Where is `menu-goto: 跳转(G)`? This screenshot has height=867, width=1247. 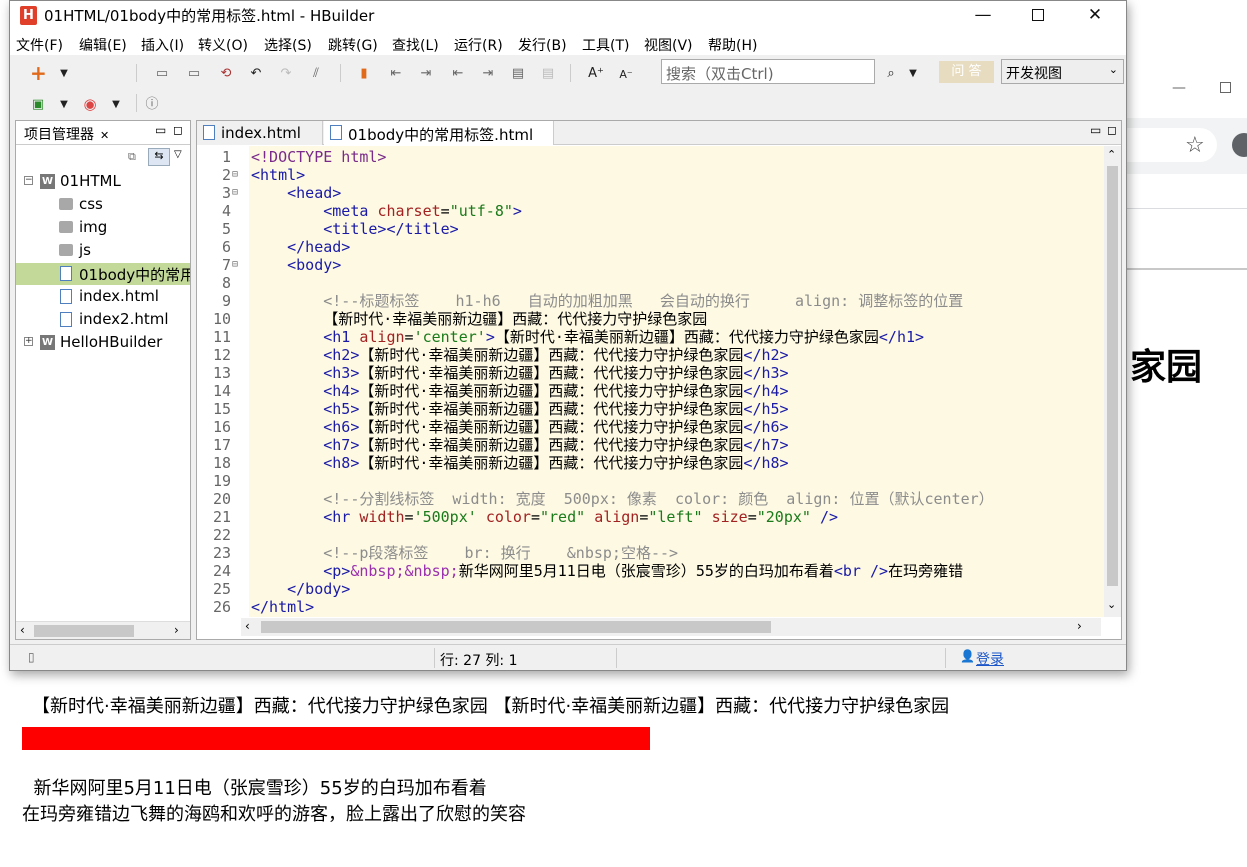
menu-goto: 跳转(G) is located at coordinates (353, 45).